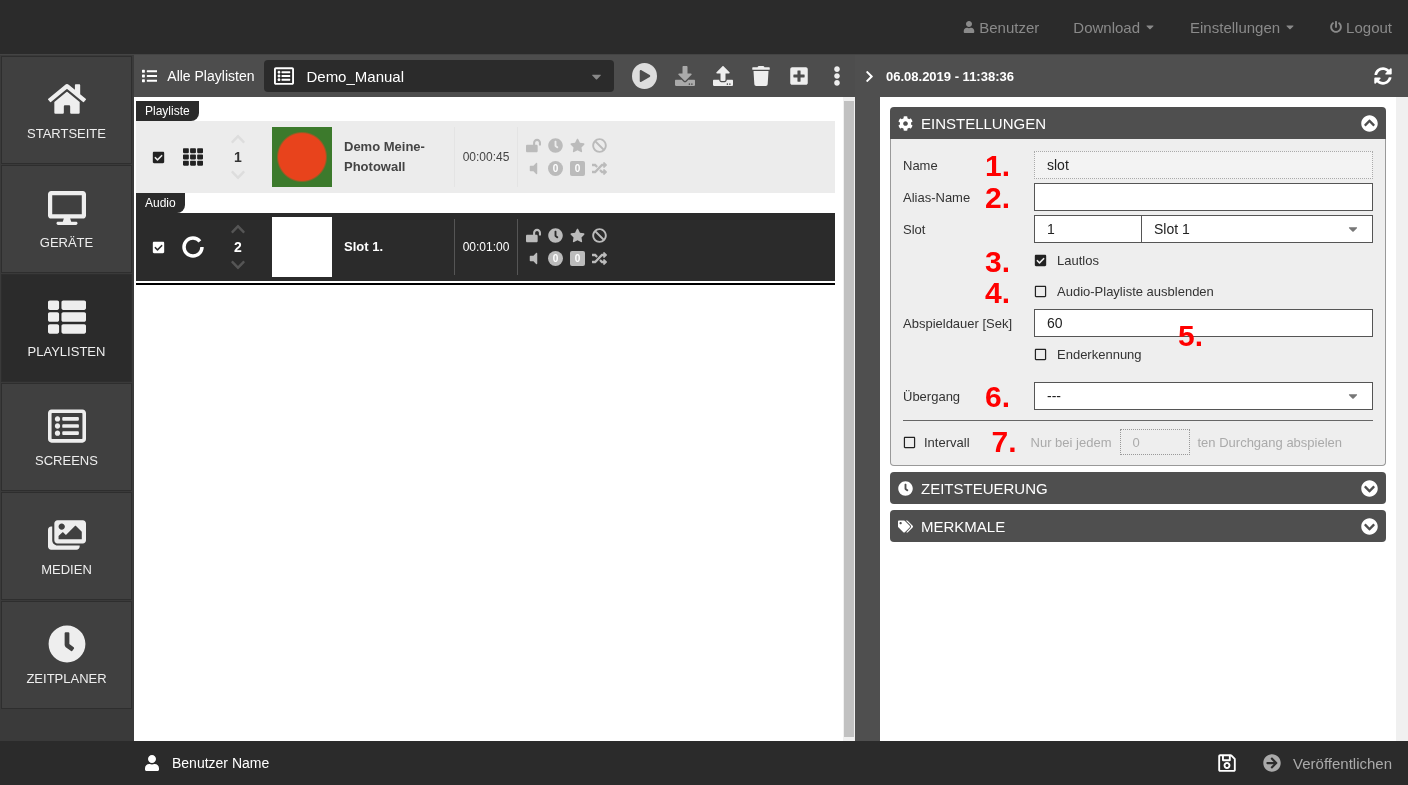 Image resolution: width=1408 pixels, height=785 pixels. I want to click on item-duration: 00:00:45, so click(486, 157).